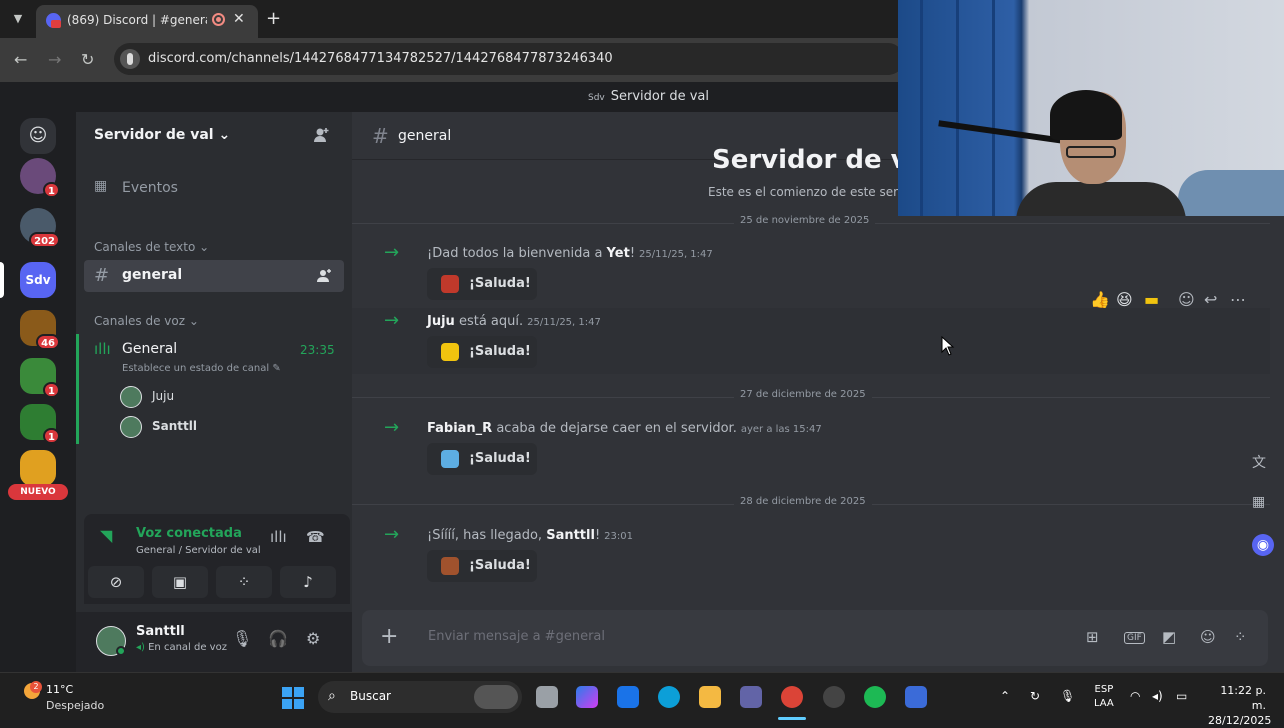 The image size is (1284, 728). I want to click on system-clock: 11:22 p. m. 28/12/2025, so click(1239, 705).